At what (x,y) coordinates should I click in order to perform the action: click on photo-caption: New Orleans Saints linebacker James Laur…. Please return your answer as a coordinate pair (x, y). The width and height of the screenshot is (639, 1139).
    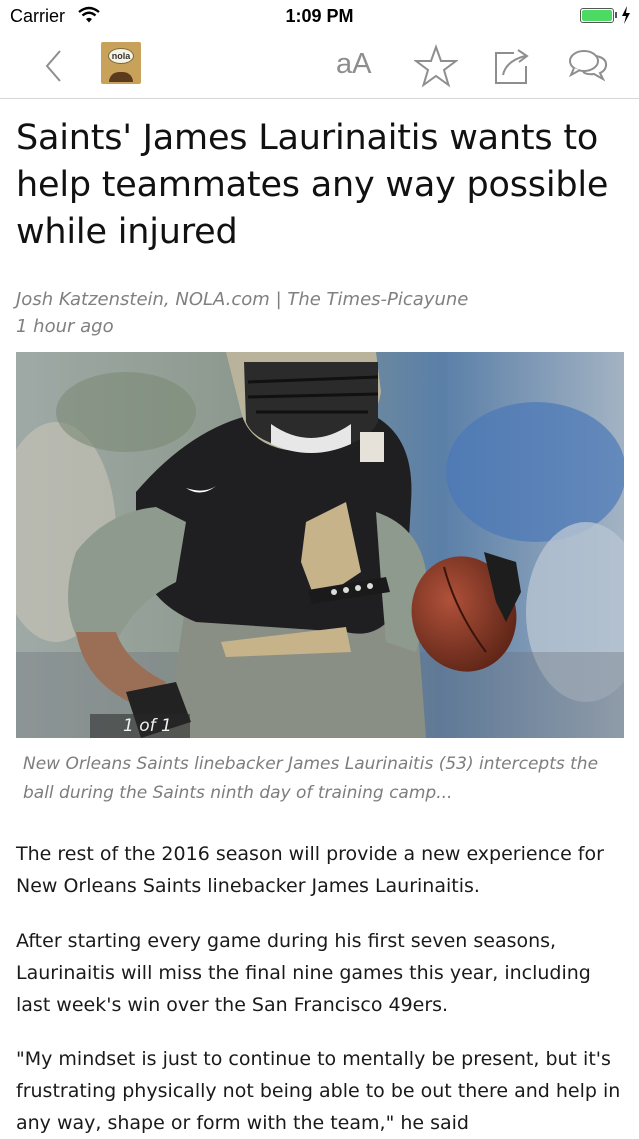
    Looking at the image, I should click on (323, 779).